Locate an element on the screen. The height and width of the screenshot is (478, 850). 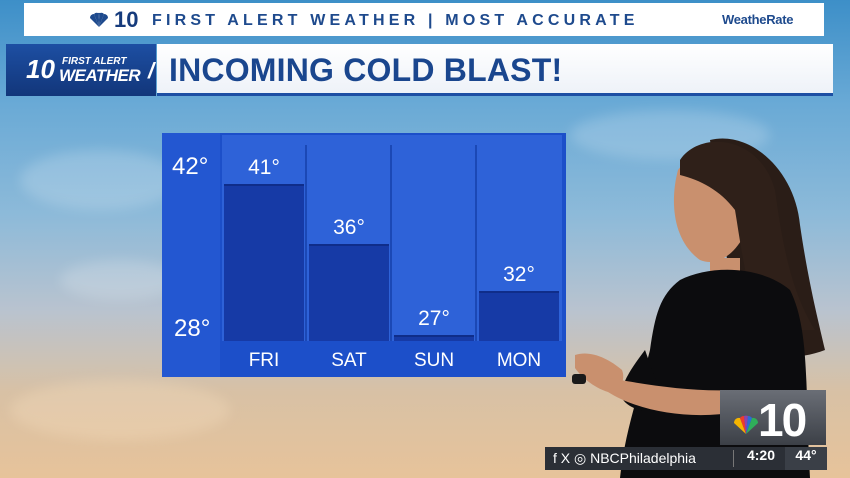
current-time: 4:20 is located at coordinates (761, 455).